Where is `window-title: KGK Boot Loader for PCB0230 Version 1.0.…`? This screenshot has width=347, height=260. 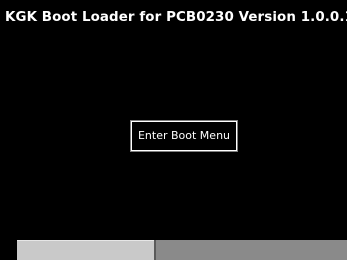
window-title: KGK Boot Loader for PCB0230 Version 1.0.… is located at coordinates (176, 17).